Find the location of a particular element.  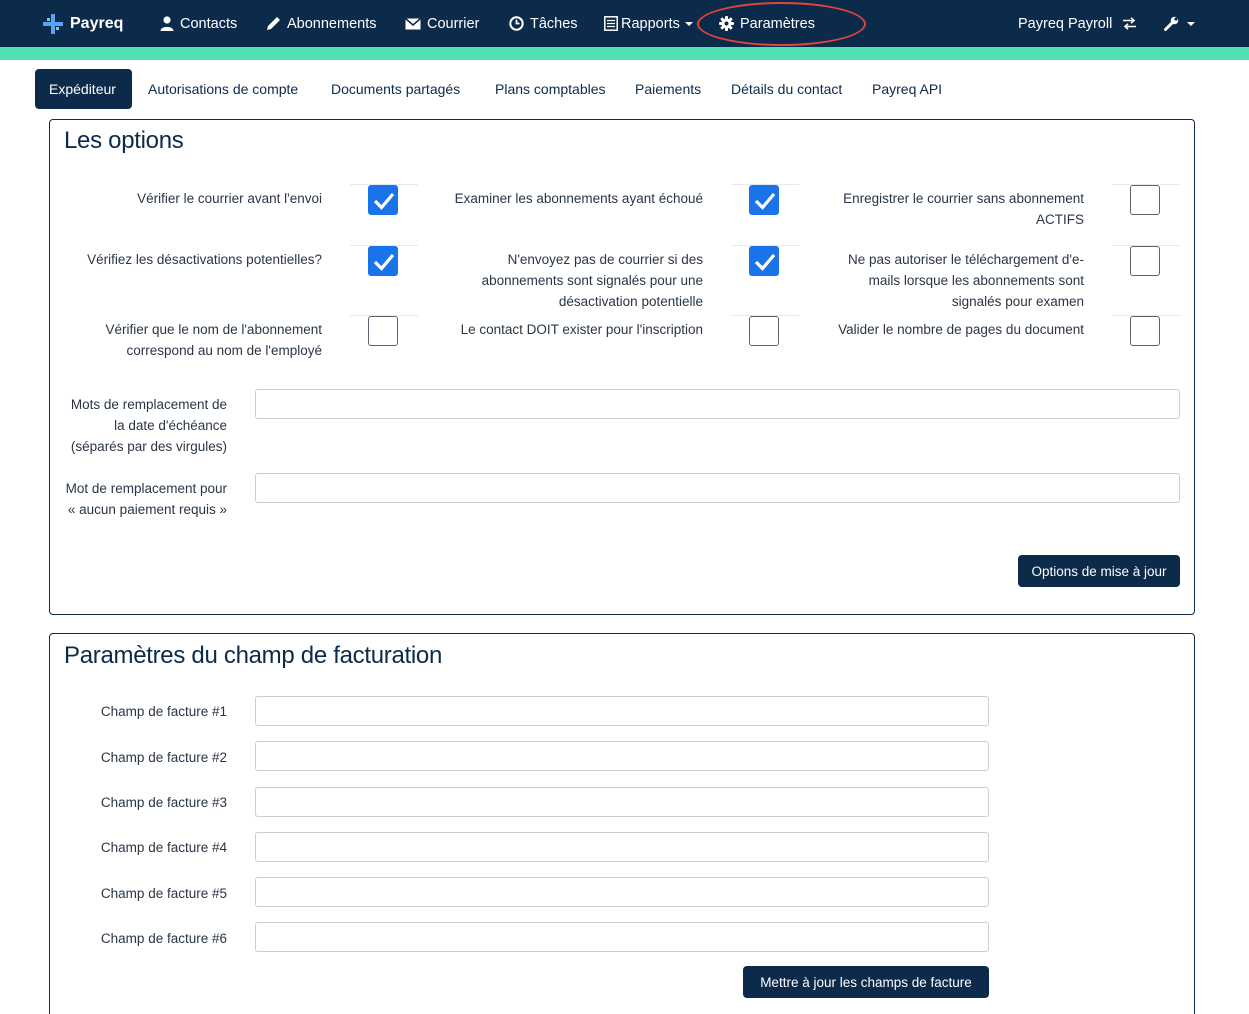

no-payment-word-input is located at coordinates (717, 488).